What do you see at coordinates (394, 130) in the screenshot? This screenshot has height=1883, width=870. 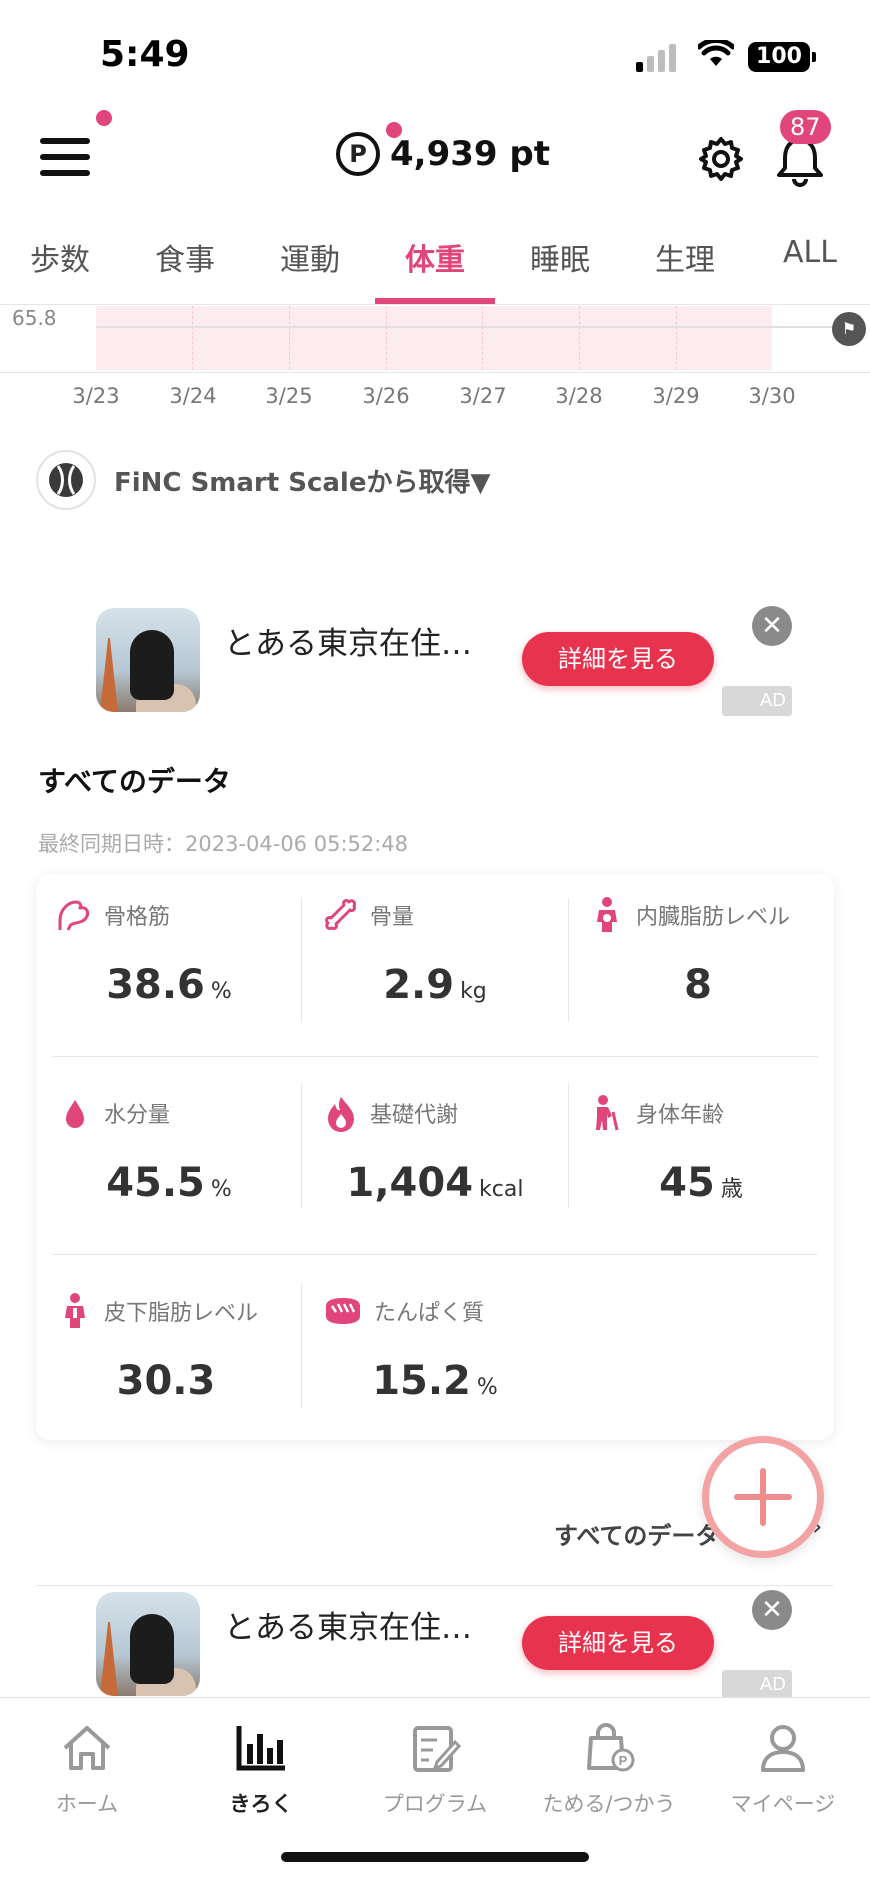 I see `points-notification-dot` at bounding box center [394, 130].